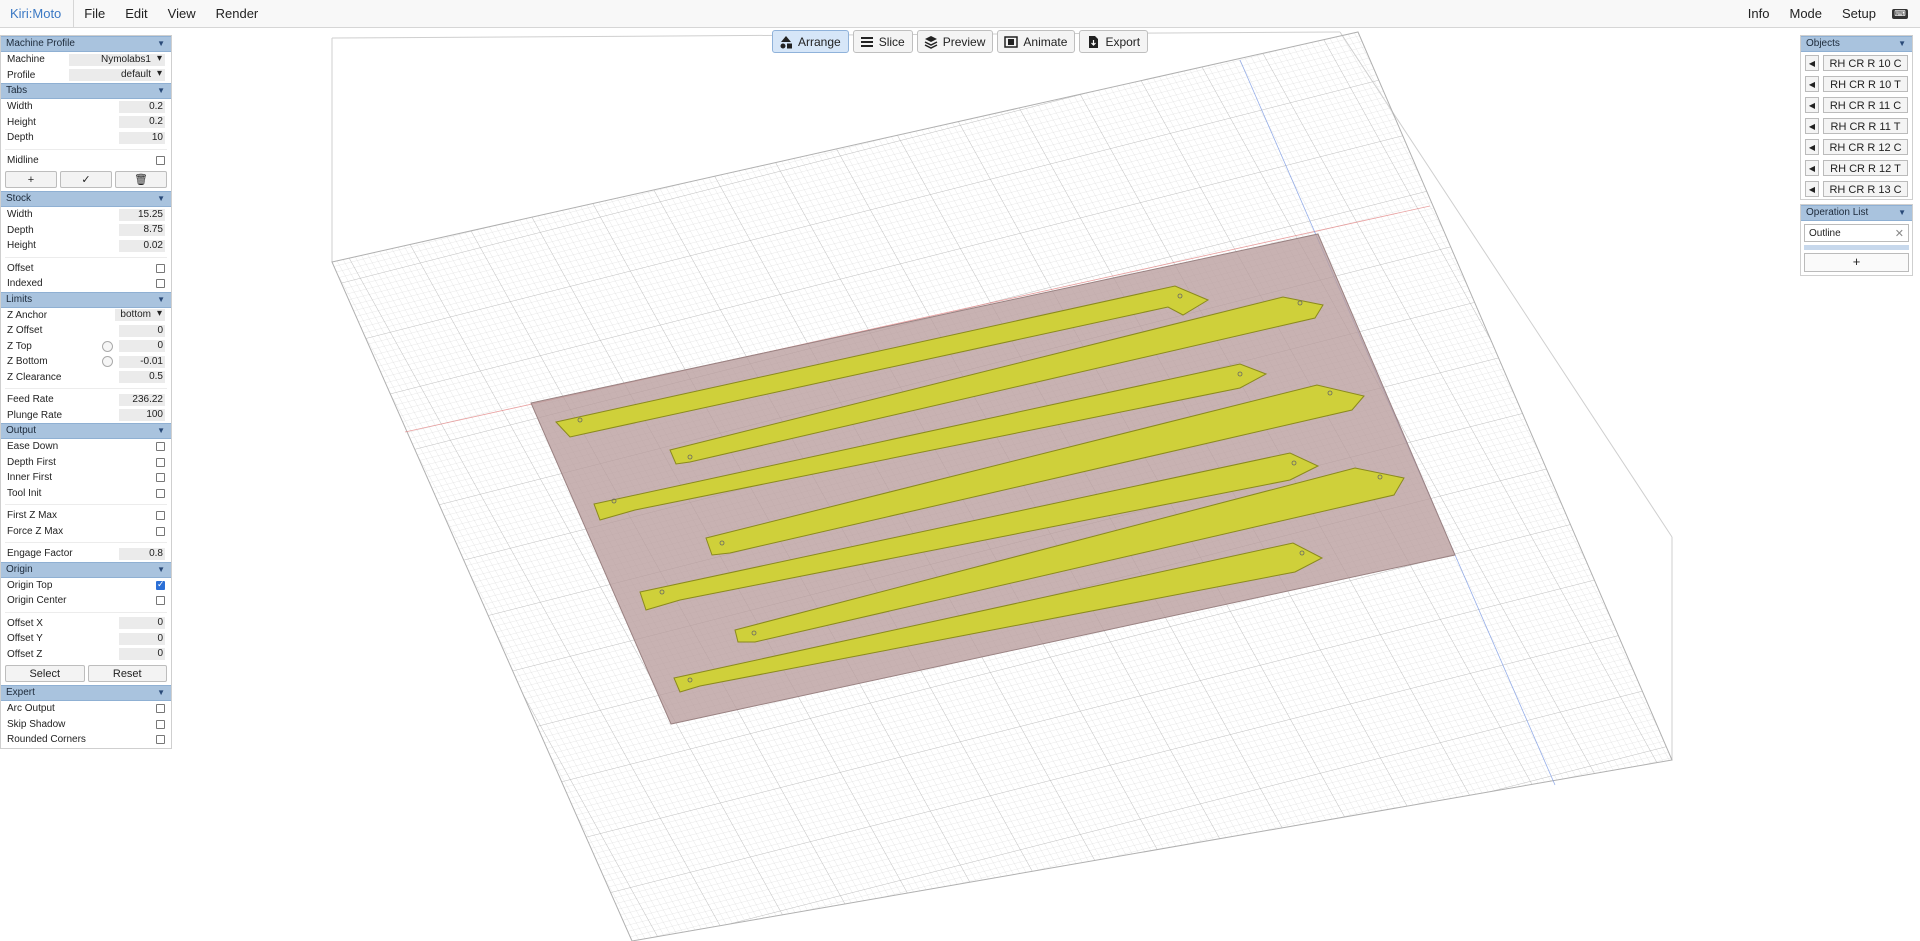 The image size is (1920, 941). Describe the element at coordinates (160, 493) in the screenshot. I see `tool-init-checkbox` at that location.